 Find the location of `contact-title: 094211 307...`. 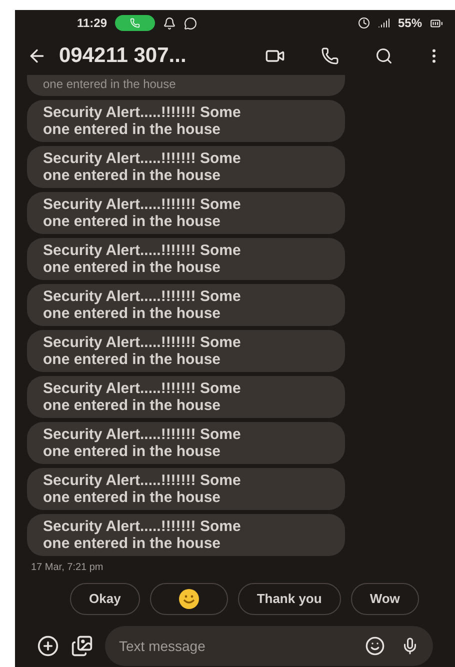

contact-title: 094211 307... is located at coordinates (123, 55).